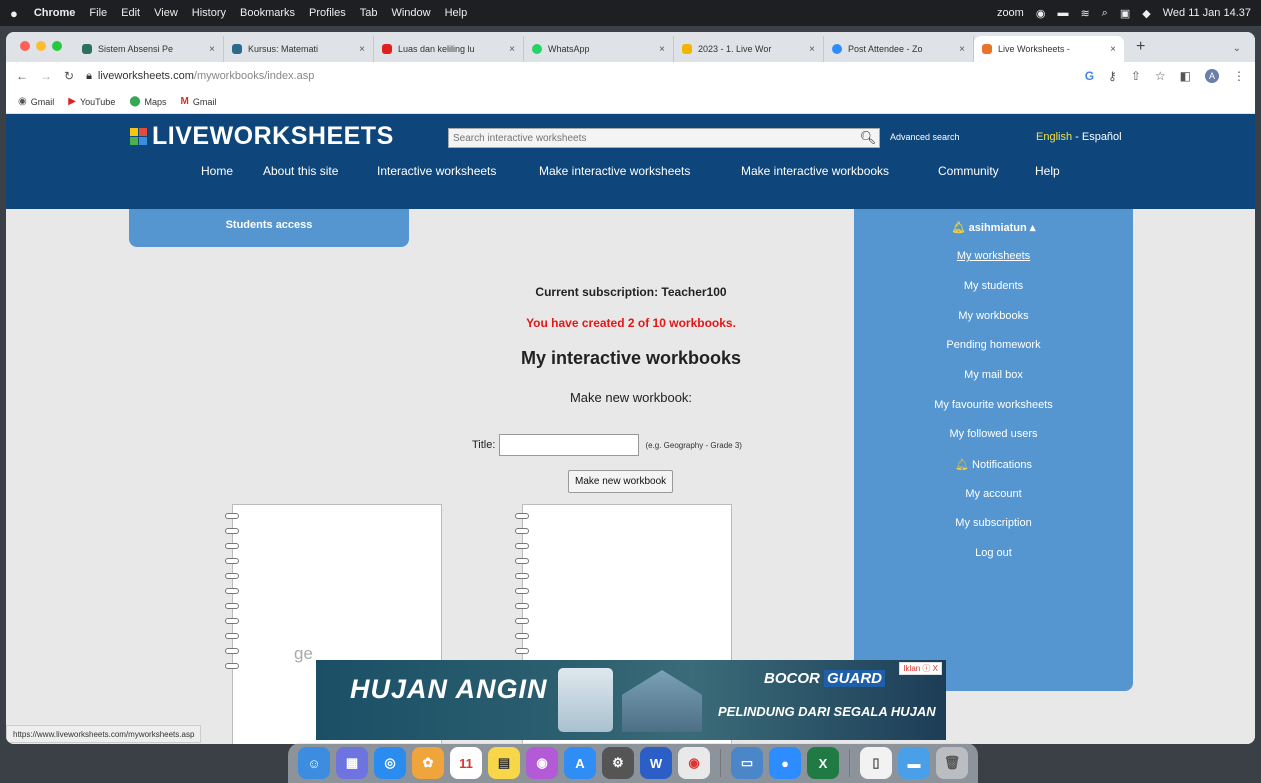 This screenshot has width=1261, height=783. What do you see at coordinates (618, 763) in the screenshot?
I see `system-settings-icon: ⚙` at bounding box center [618, 763].